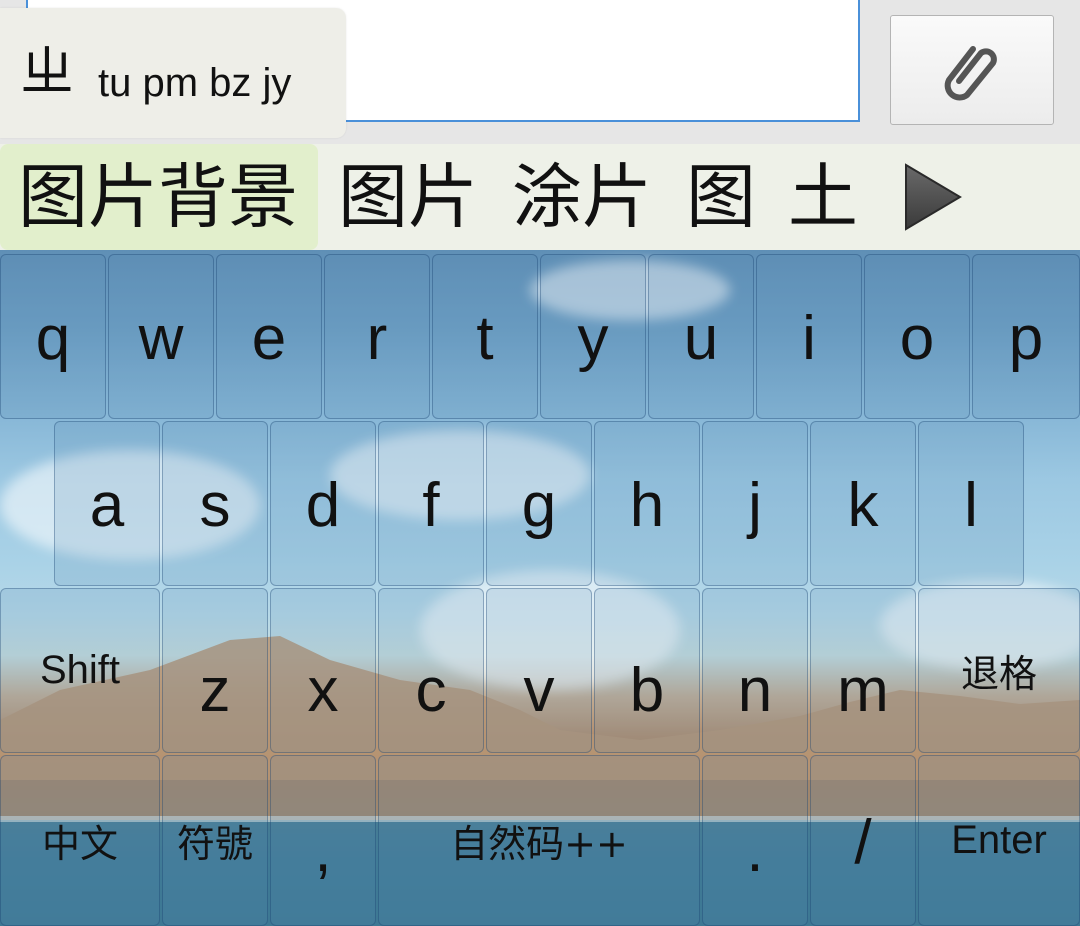  I want to click on attach-button, so click(972, 70).